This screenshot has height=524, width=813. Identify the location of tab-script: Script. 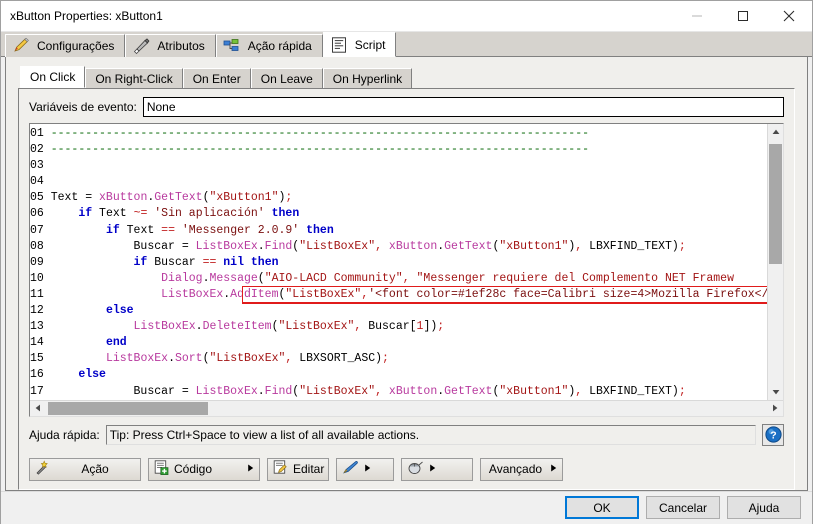
(359, 44).